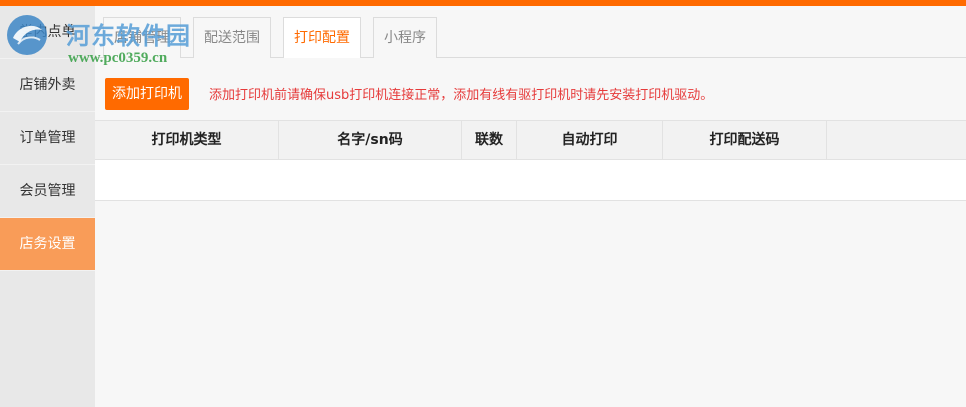 The height and width of the screenshot is (407, 966). I want to click on printer-tip-text: 添加打印机前请确保usb打印机连接正常，添加有线有驱打印机时请先安装打印机驱动。, so click(461, 95).